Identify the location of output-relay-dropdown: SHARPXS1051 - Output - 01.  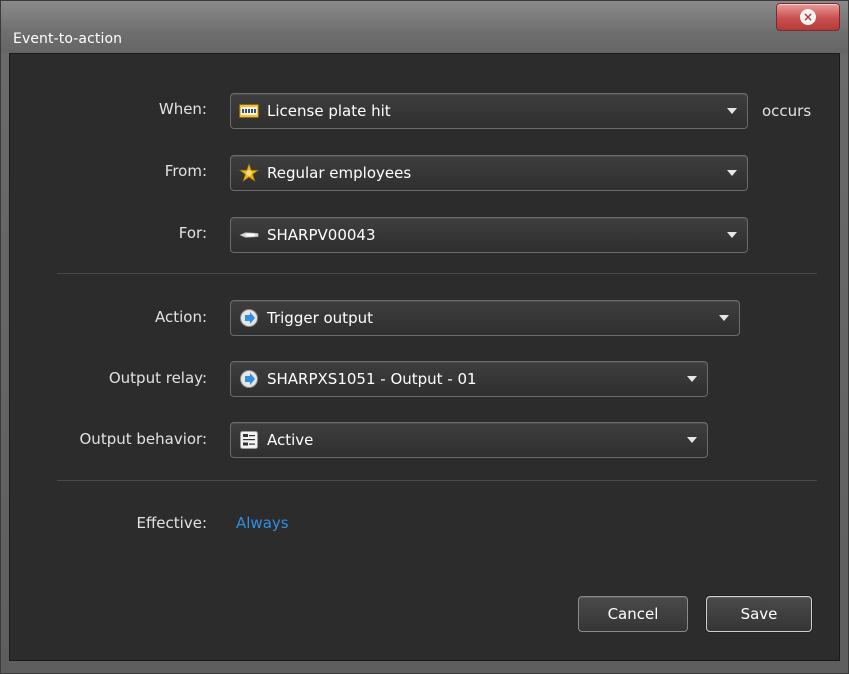
(469, 379).